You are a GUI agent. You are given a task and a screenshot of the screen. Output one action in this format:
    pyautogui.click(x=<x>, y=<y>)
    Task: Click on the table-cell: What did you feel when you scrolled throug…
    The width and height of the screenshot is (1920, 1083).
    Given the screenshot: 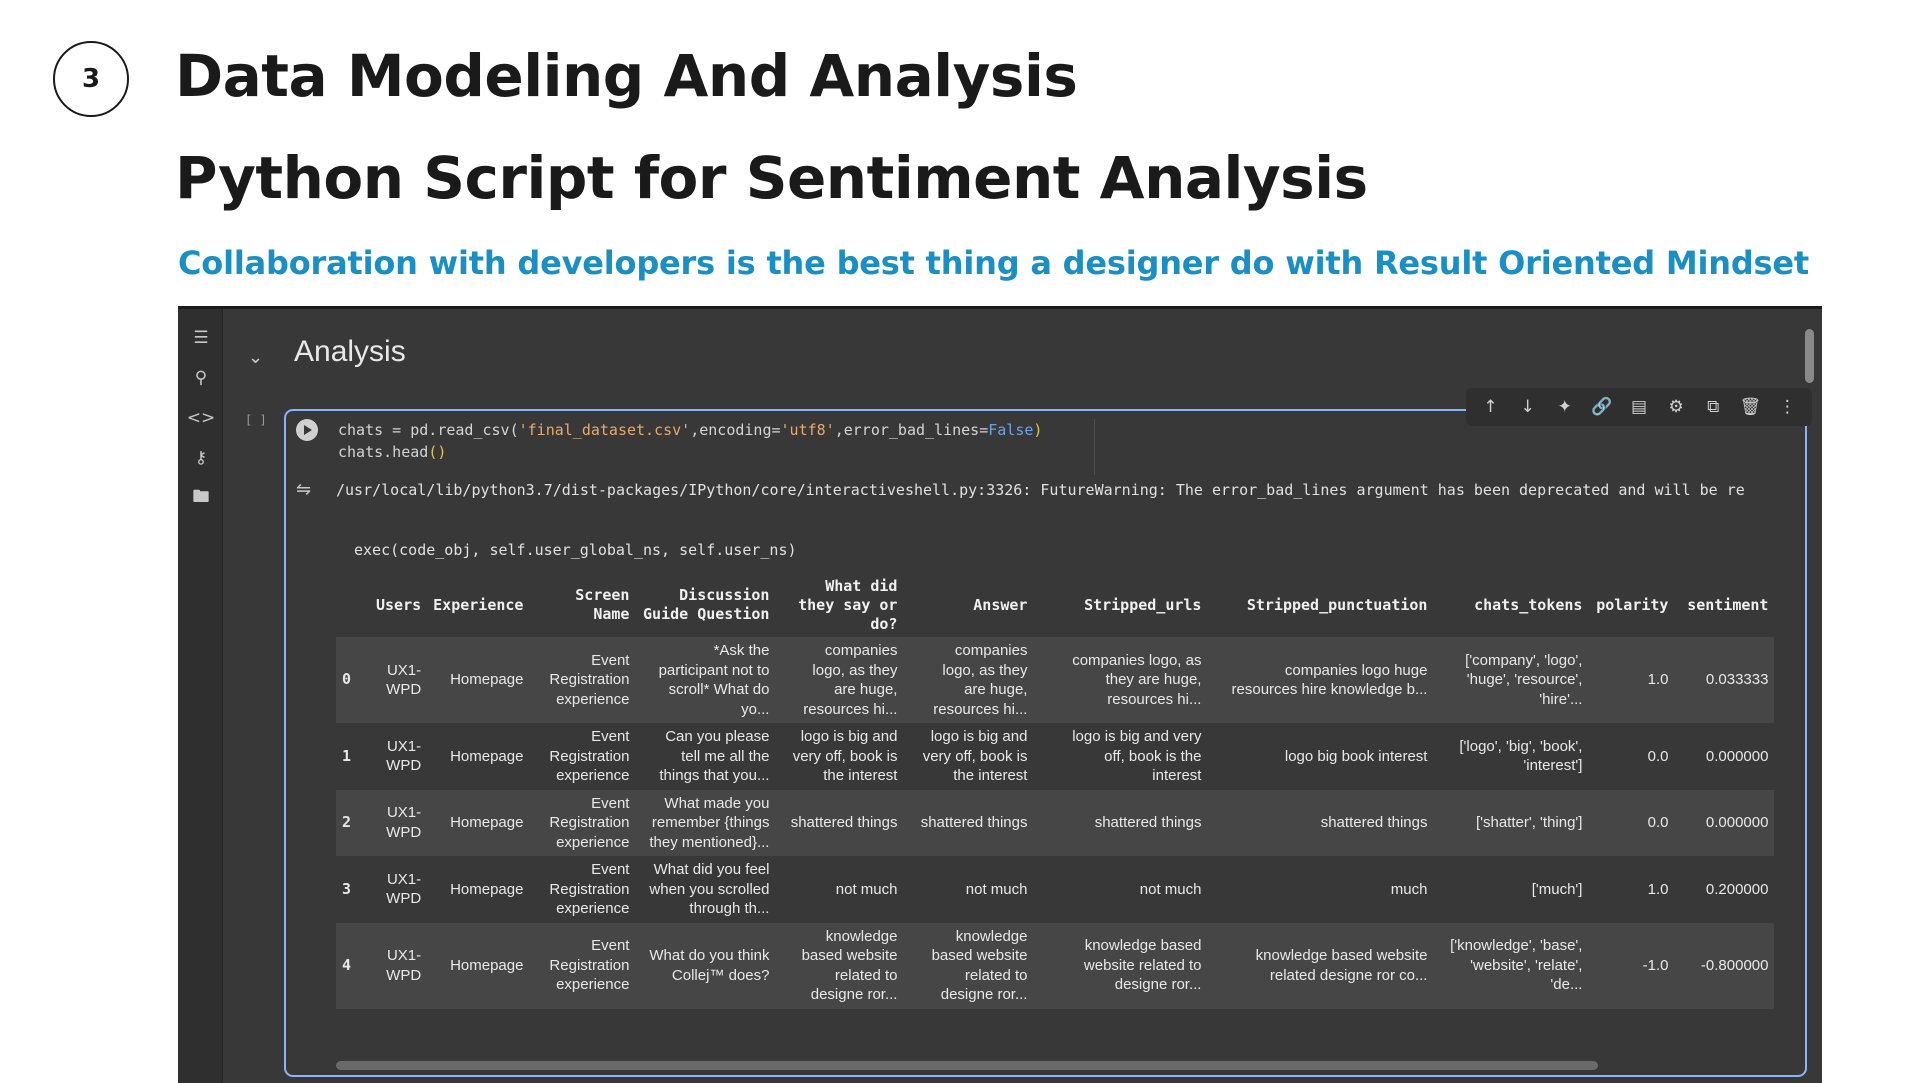 What is the action you would take?
    pyautogui.click(x=705, y=889)
    